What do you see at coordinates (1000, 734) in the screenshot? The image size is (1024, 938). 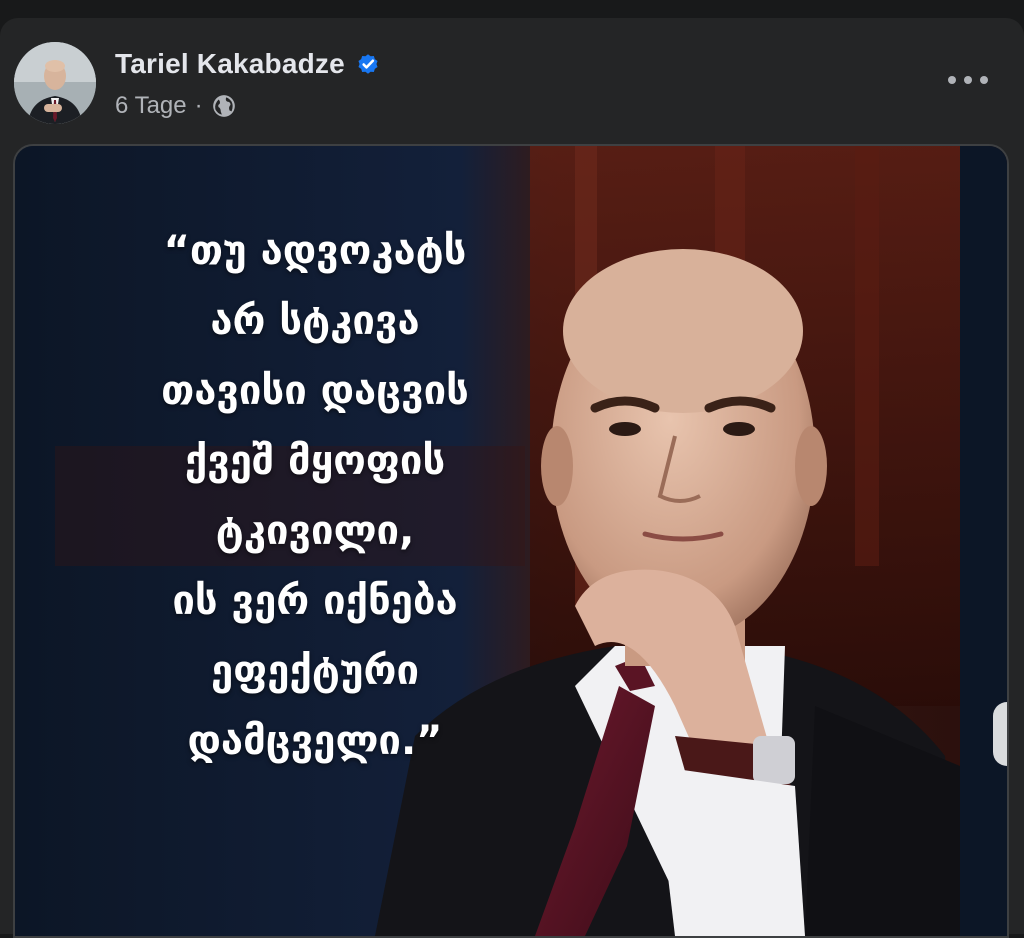 I see `carousel-next-handle` at bounding box center [1000, 734].